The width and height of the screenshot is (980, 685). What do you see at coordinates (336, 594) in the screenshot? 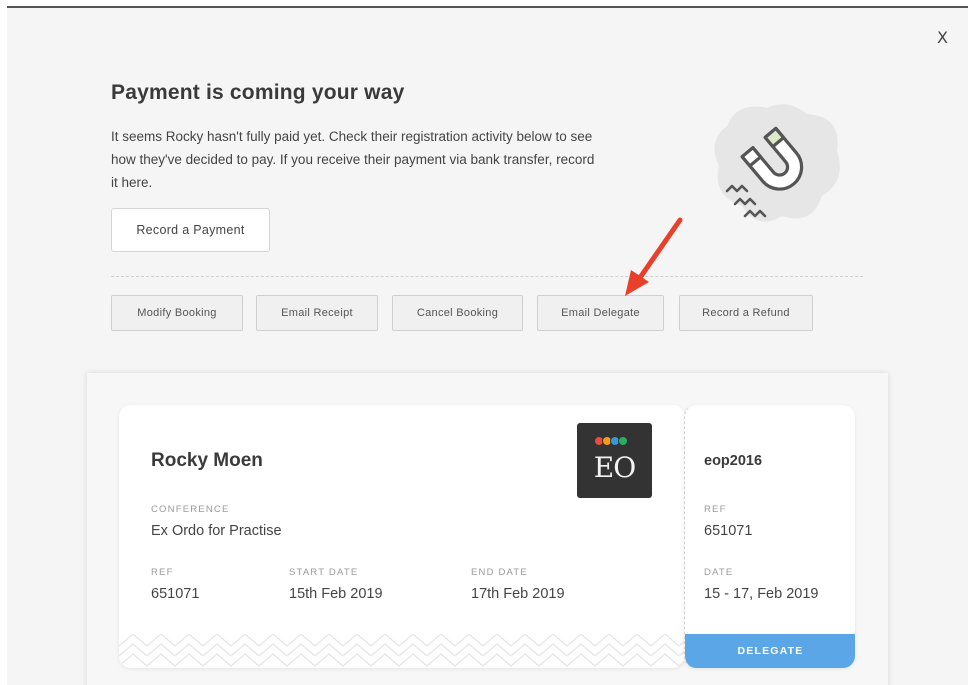
I see `start-date-value: 15th Feb 2019` at bounding box center [336, 594].